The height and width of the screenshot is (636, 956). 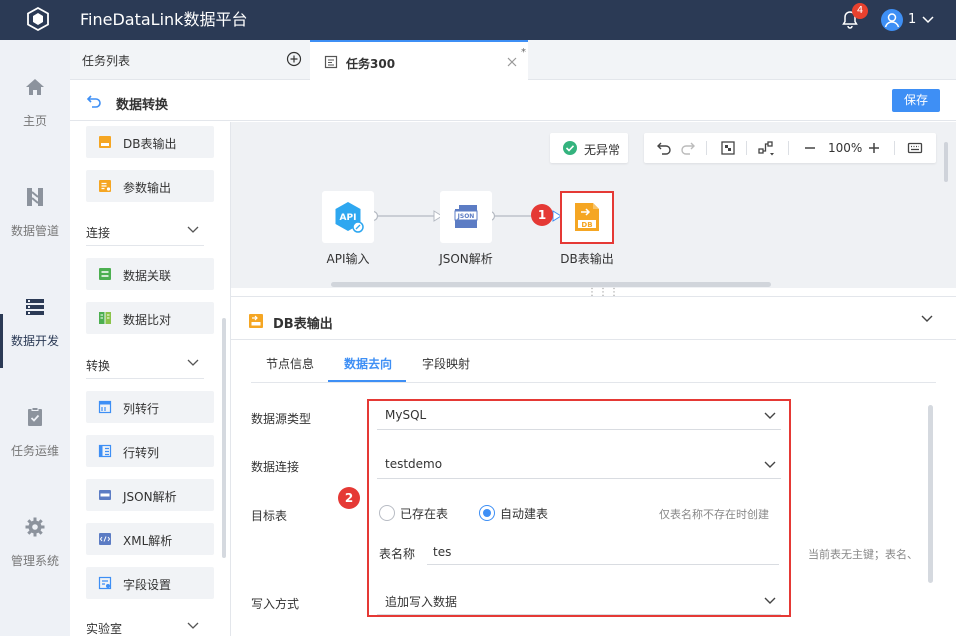 What do you see at coordinates (294, 59) in the screenshot?
I see `add-tab-icon` at bounding box center [294, 59].